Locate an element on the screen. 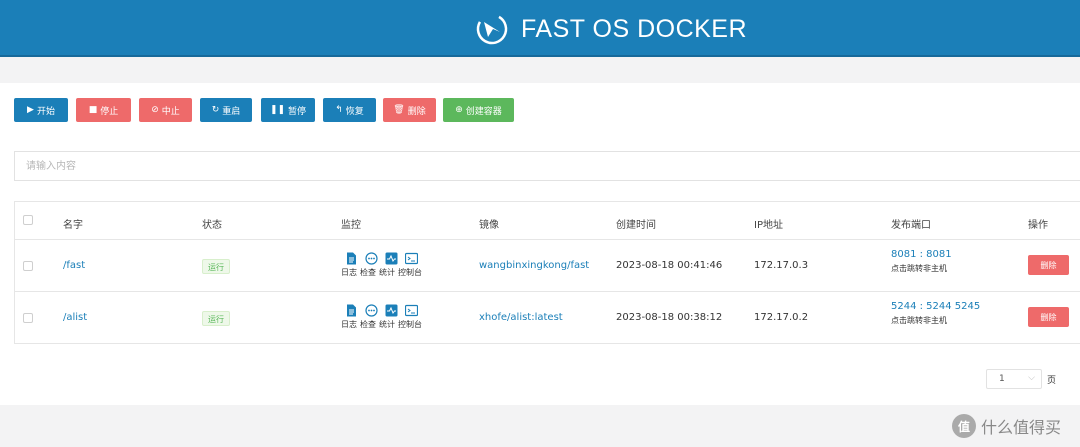 The image size is (1080, 447). fast-logo-icon is located at coordinates (492, 29).